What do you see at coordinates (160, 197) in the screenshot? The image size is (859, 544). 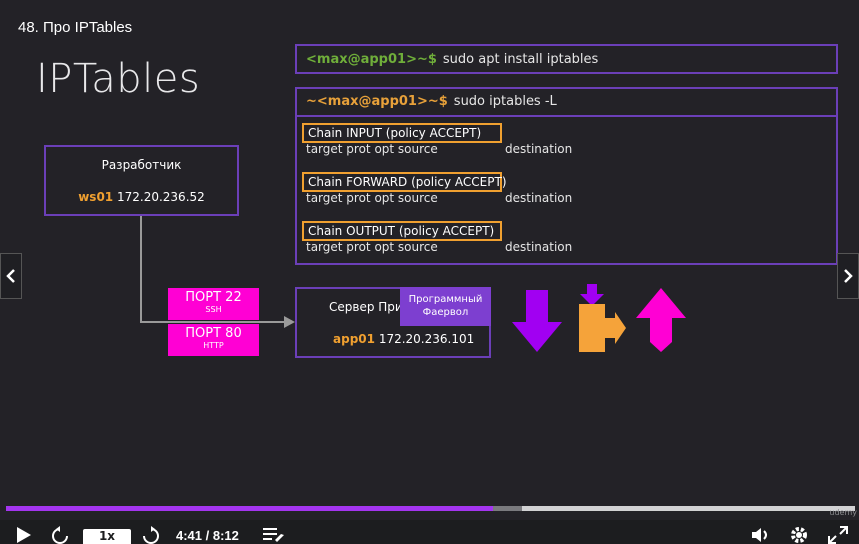 I see `developer-ip: 172.20.236.52` at bounding box center [160, 197].